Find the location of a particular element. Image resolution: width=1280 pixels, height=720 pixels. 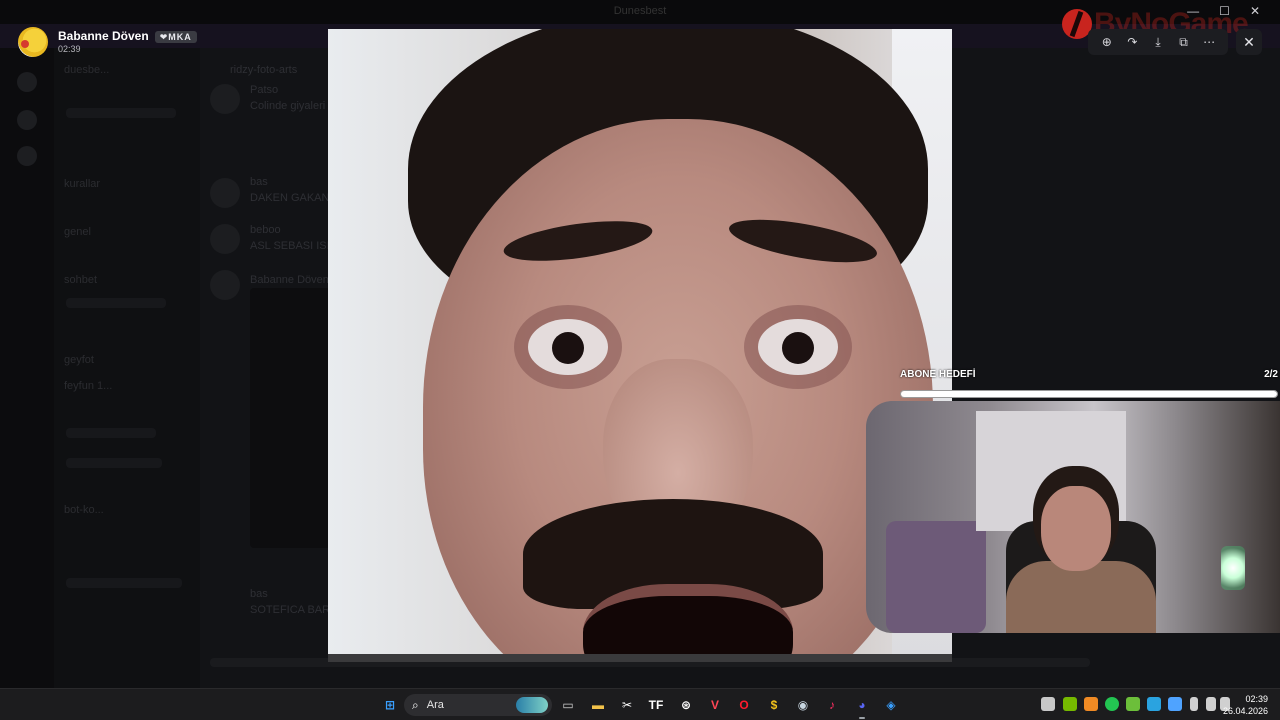

message-text: DAKEN GAKANI is located at coordinates (291, 198).